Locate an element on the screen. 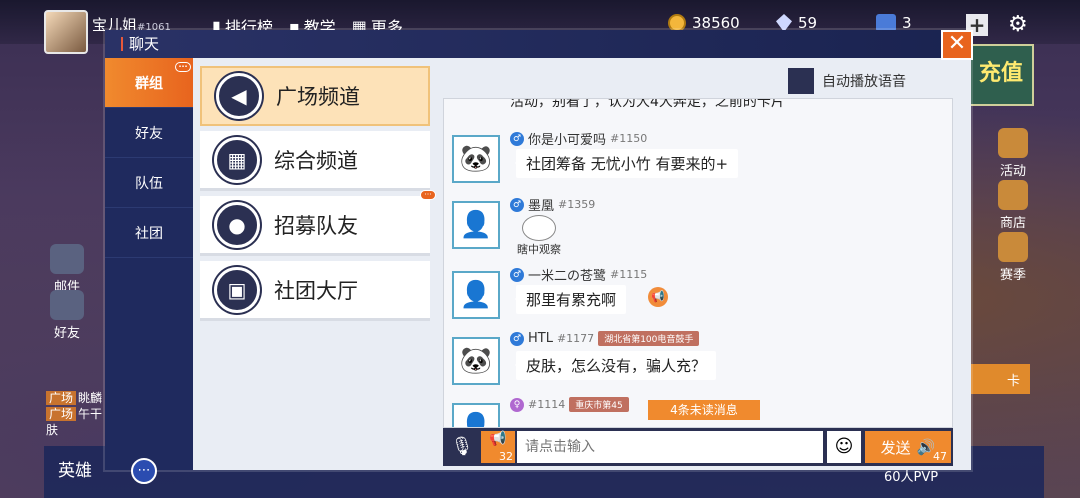  message-meta: ♂ 你是小可爱吗 #1150 is located at coordinates (578, 138).